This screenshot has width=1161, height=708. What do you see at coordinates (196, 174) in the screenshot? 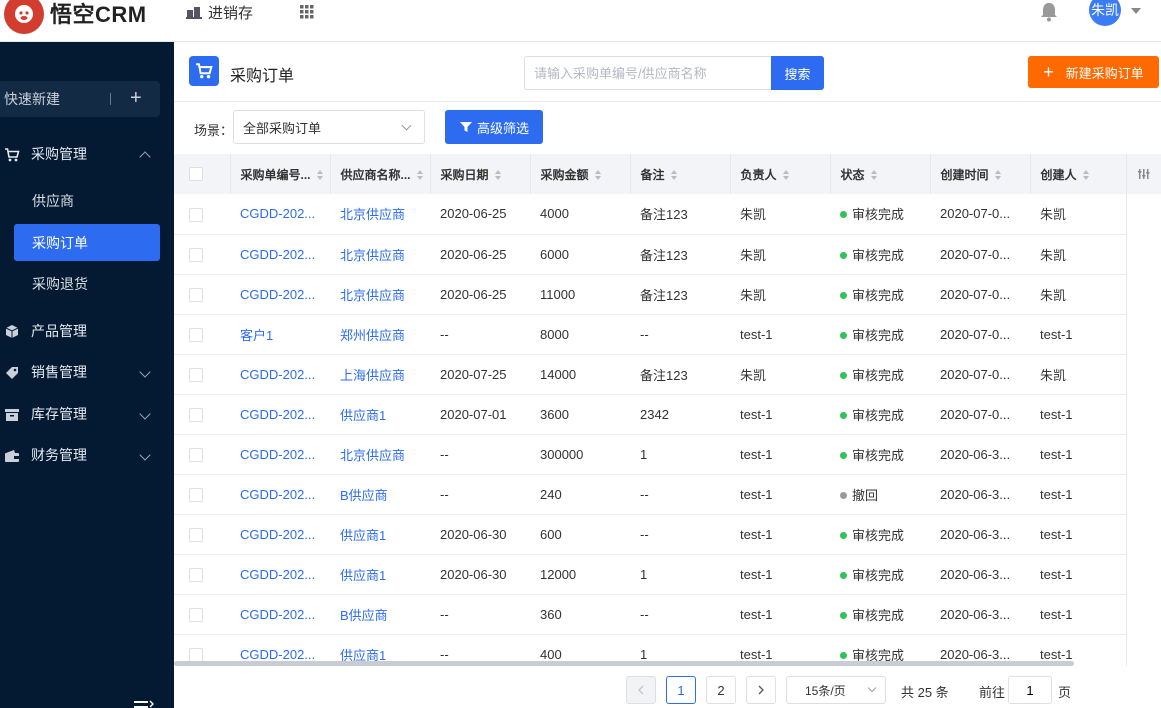
I see `select-all-checkbox` at bounding box center [196, 174].